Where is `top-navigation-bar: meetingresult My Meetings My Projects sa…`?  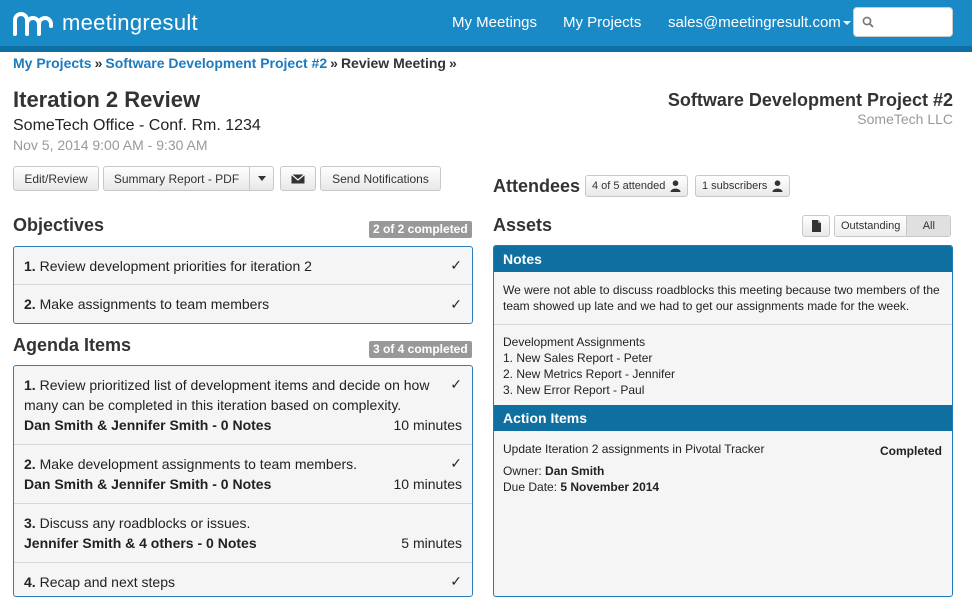 top-navigation-bar: meetingresult My Meetings My Projects sa… is located at coordinates (486, 23).